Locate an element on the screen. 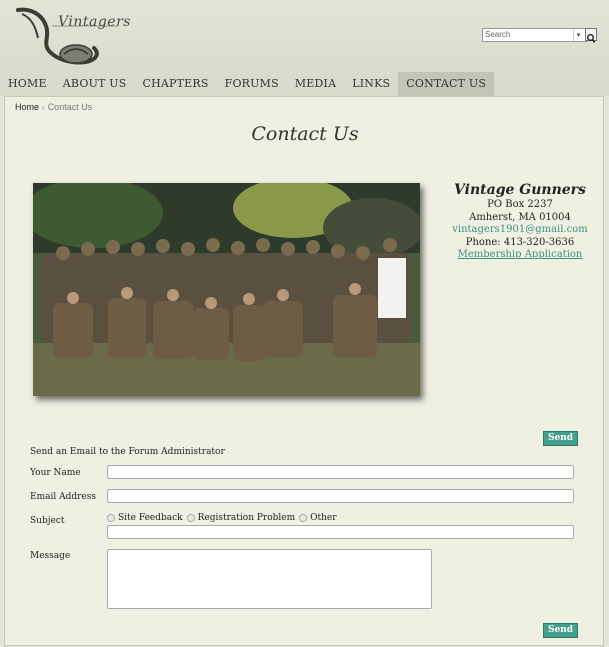  search-icon is located at coordinates (591, 38).